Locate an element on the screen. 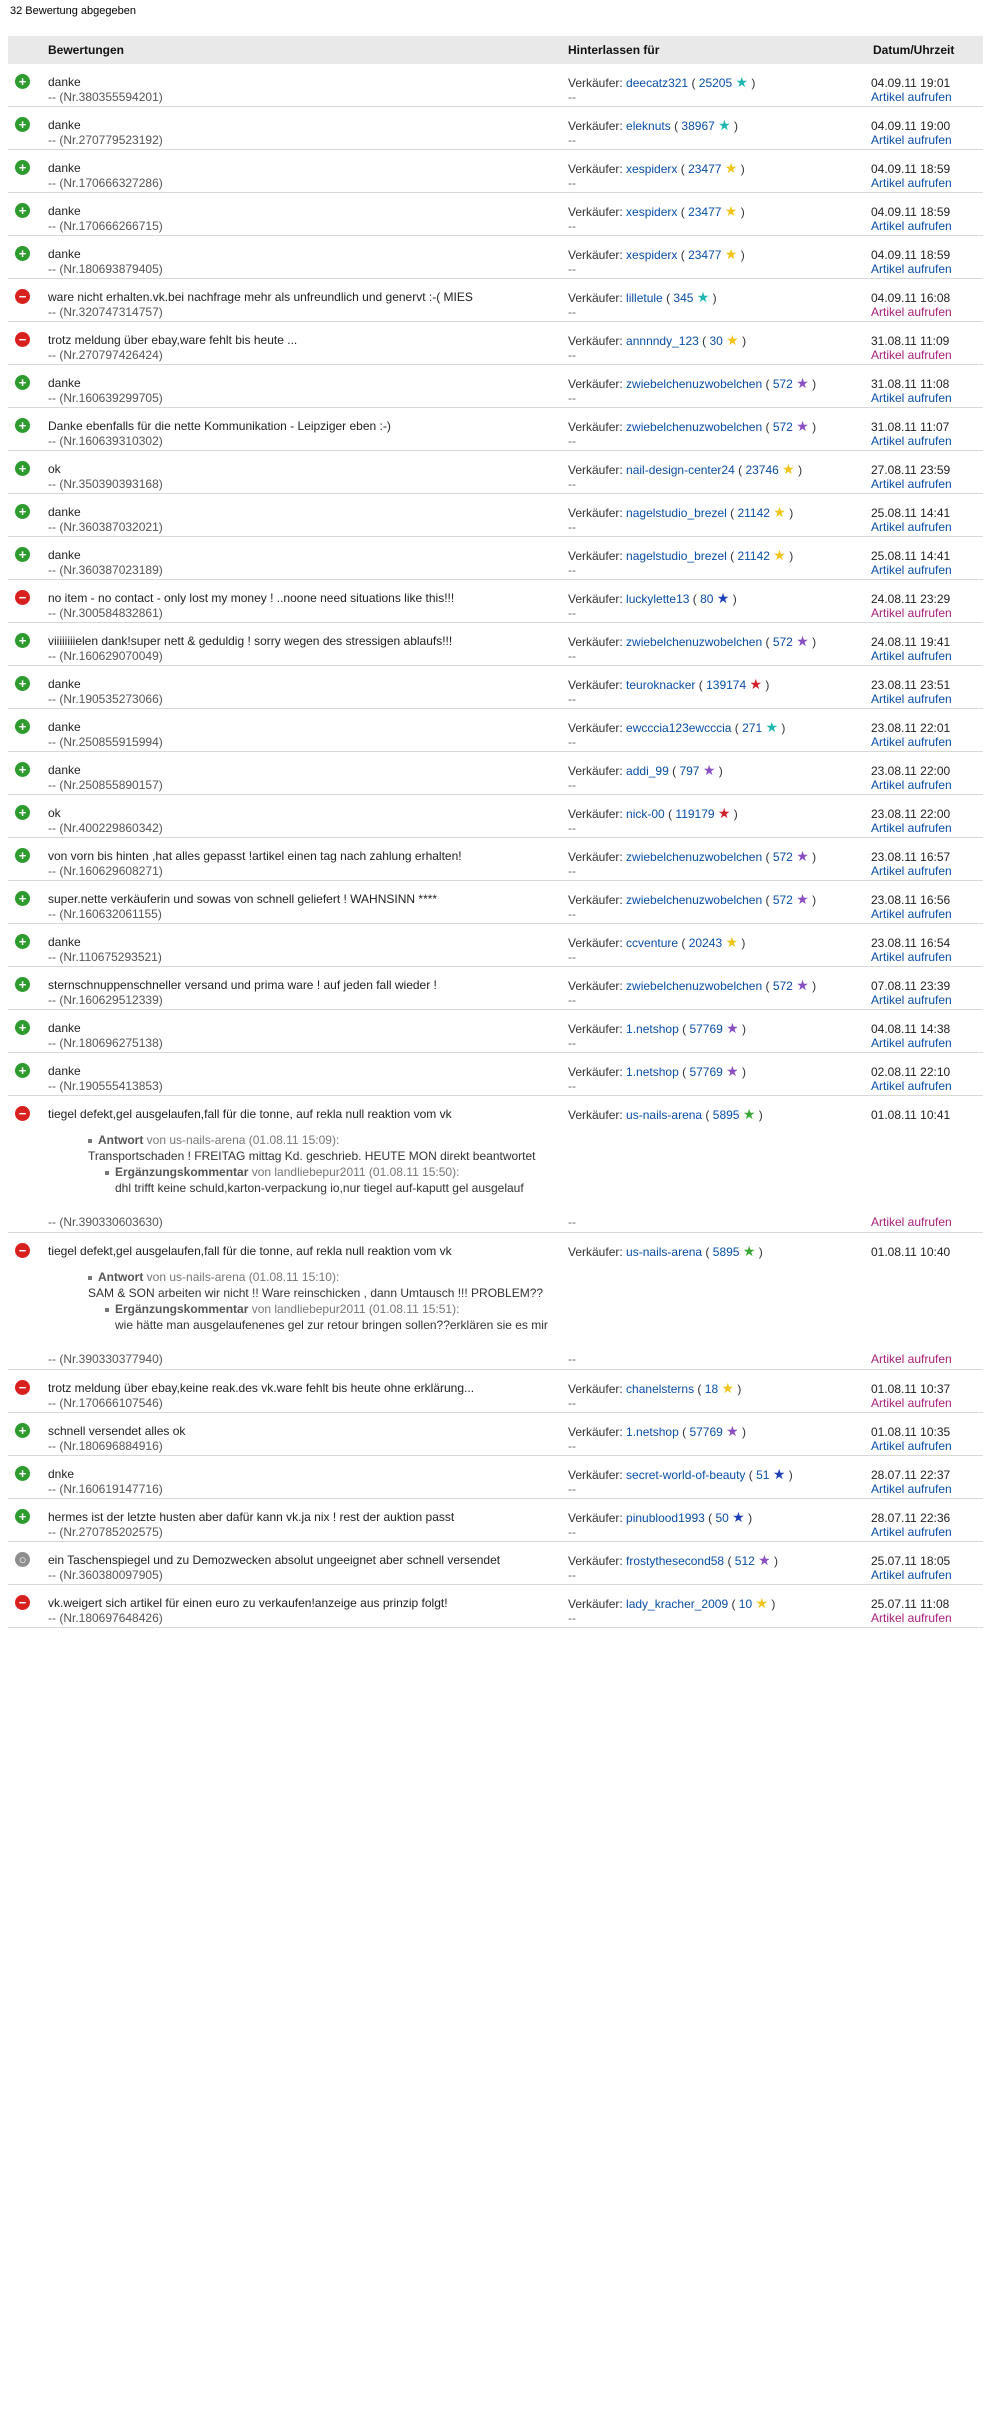  seller-link: lady_kracher_2009 is located at coordinates (677, 1604).